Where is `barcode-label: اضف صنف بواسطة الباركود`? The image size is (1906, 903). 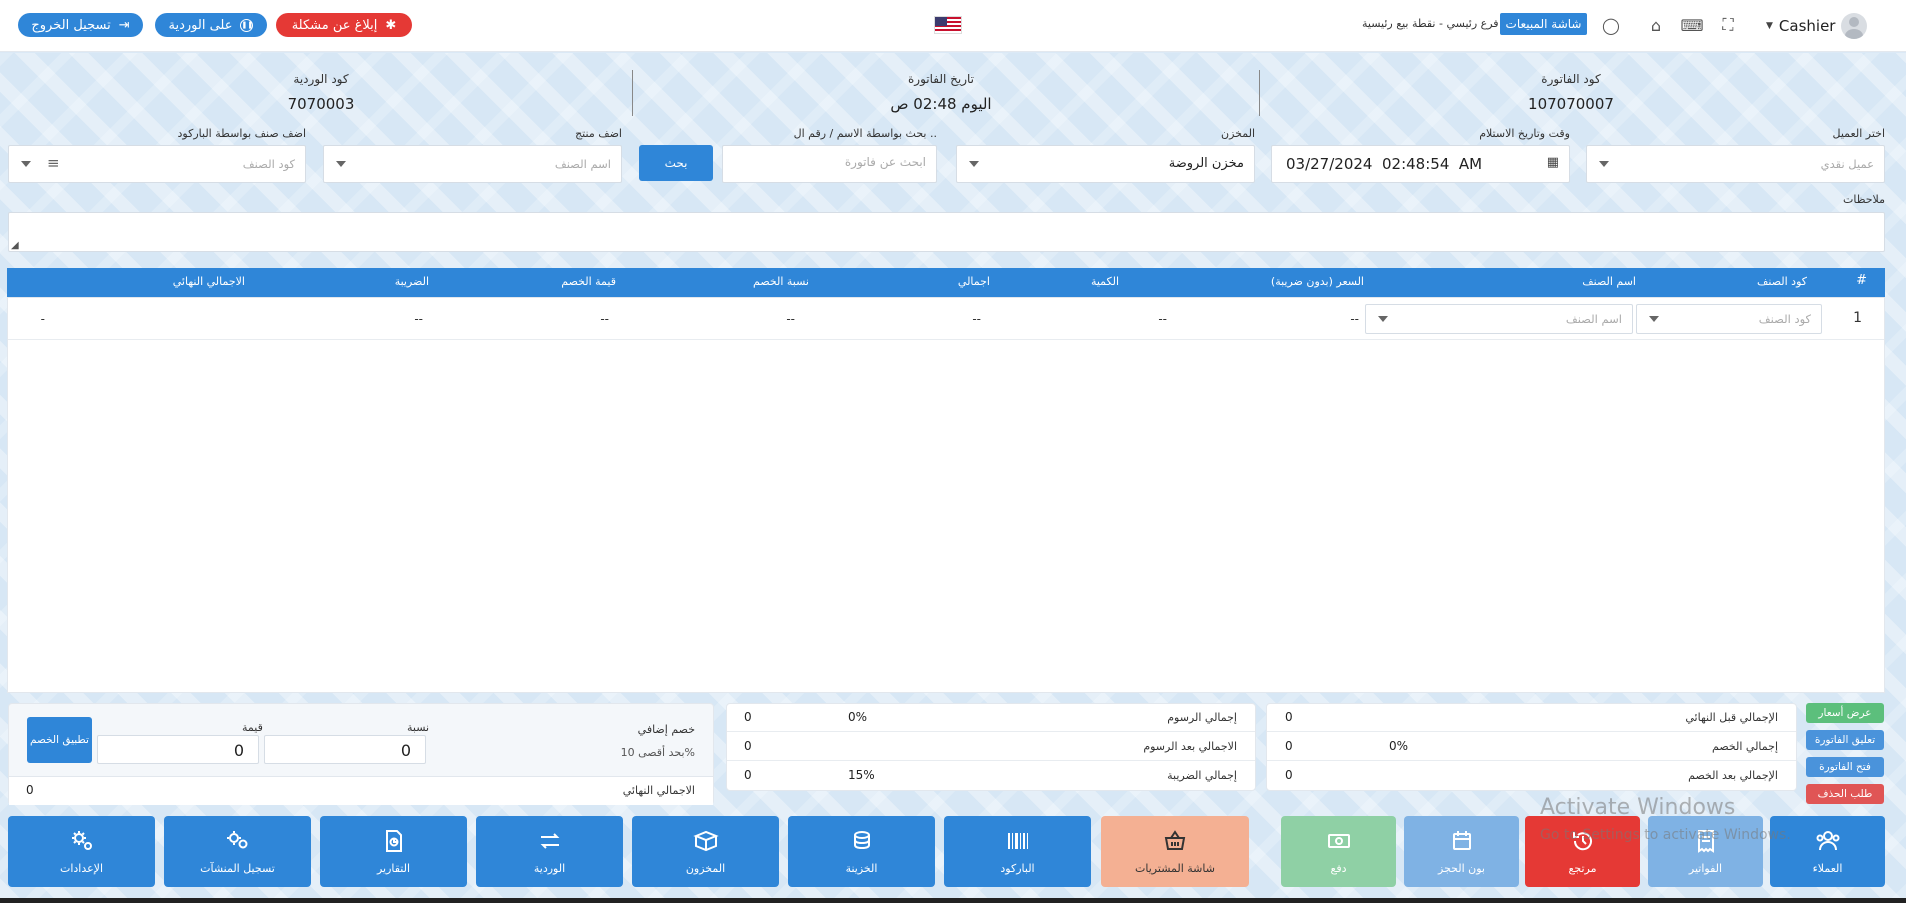 barcode-label: اضف صنف بواسطة الباركود is located at coordinates (241, 133).